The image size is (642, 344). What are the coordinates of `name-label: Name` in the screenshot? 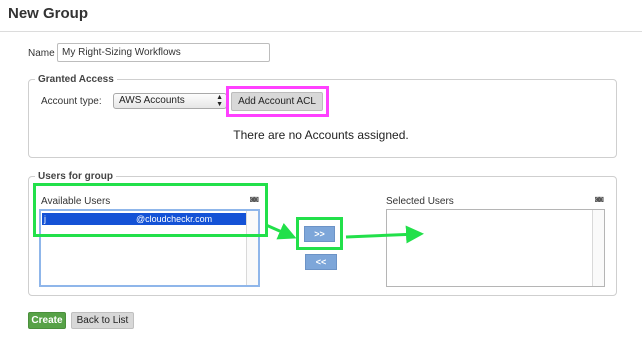 It's located at (41, 53).